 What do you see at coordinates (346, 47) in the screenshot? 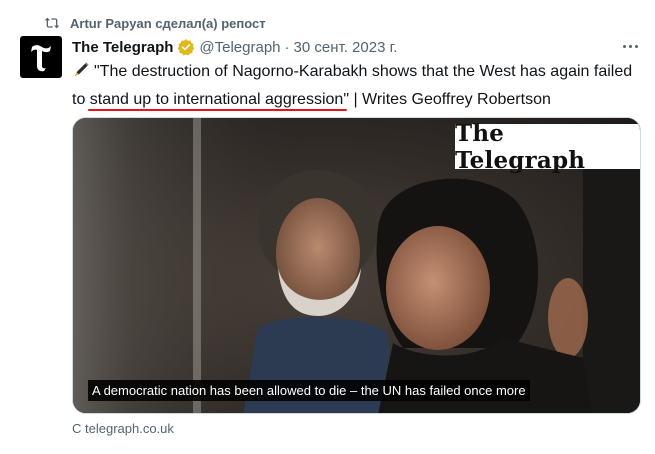
I see `post-date: 30 сент. 2023 г.` at bounding box center [346, 47].